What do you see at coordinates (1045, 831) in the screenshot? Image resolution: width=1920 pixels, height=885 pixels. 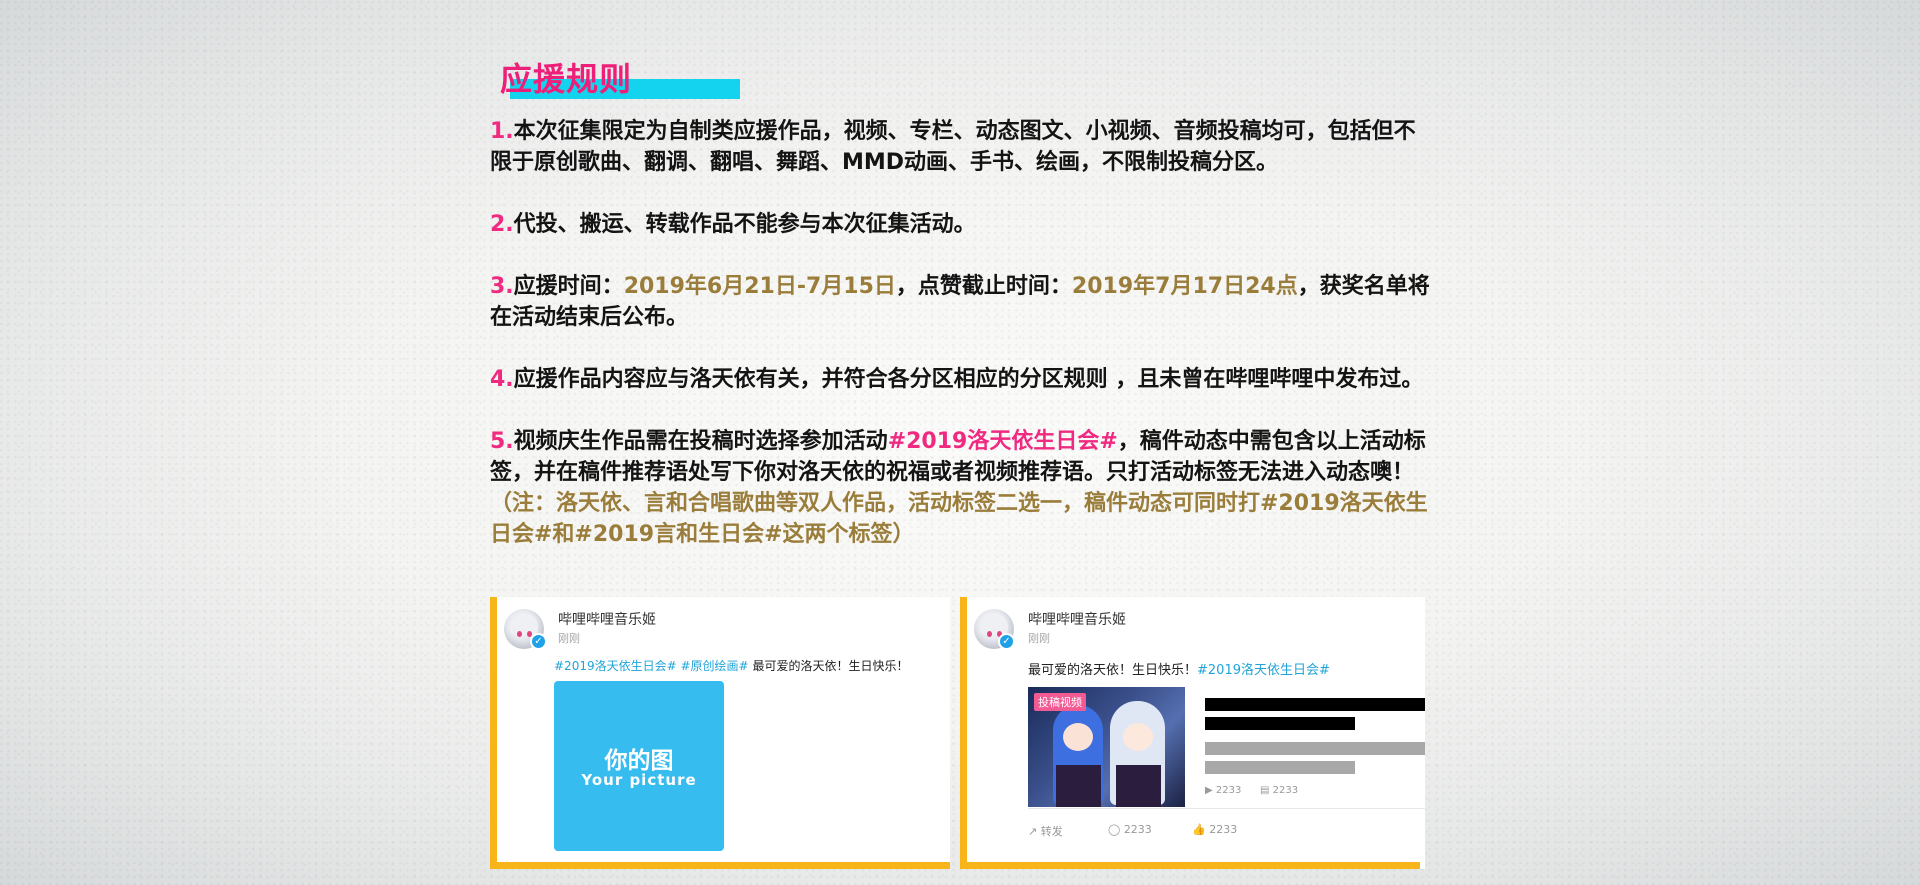 I see `forward-button: ↗ 转发` at bounding box center [1045, 831].